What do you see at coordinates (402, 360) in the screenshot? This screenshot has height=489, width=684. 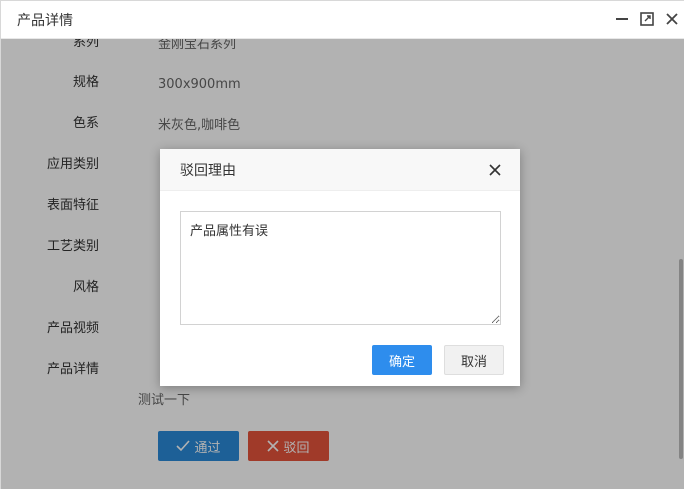 I see `confirm-button: 确定` at bounding box center [402, 360].